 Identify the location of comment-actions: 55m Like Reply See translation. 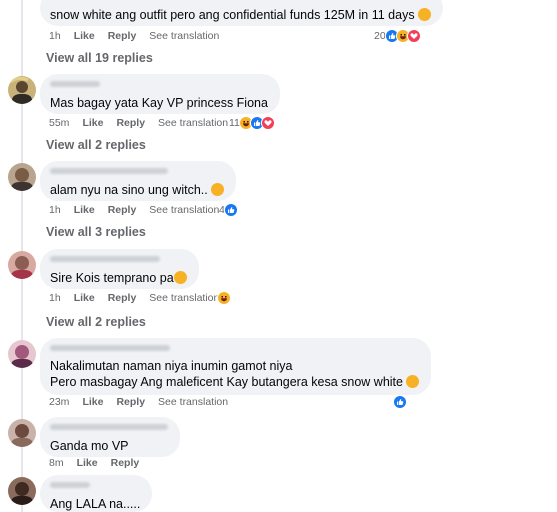
(145, 123).